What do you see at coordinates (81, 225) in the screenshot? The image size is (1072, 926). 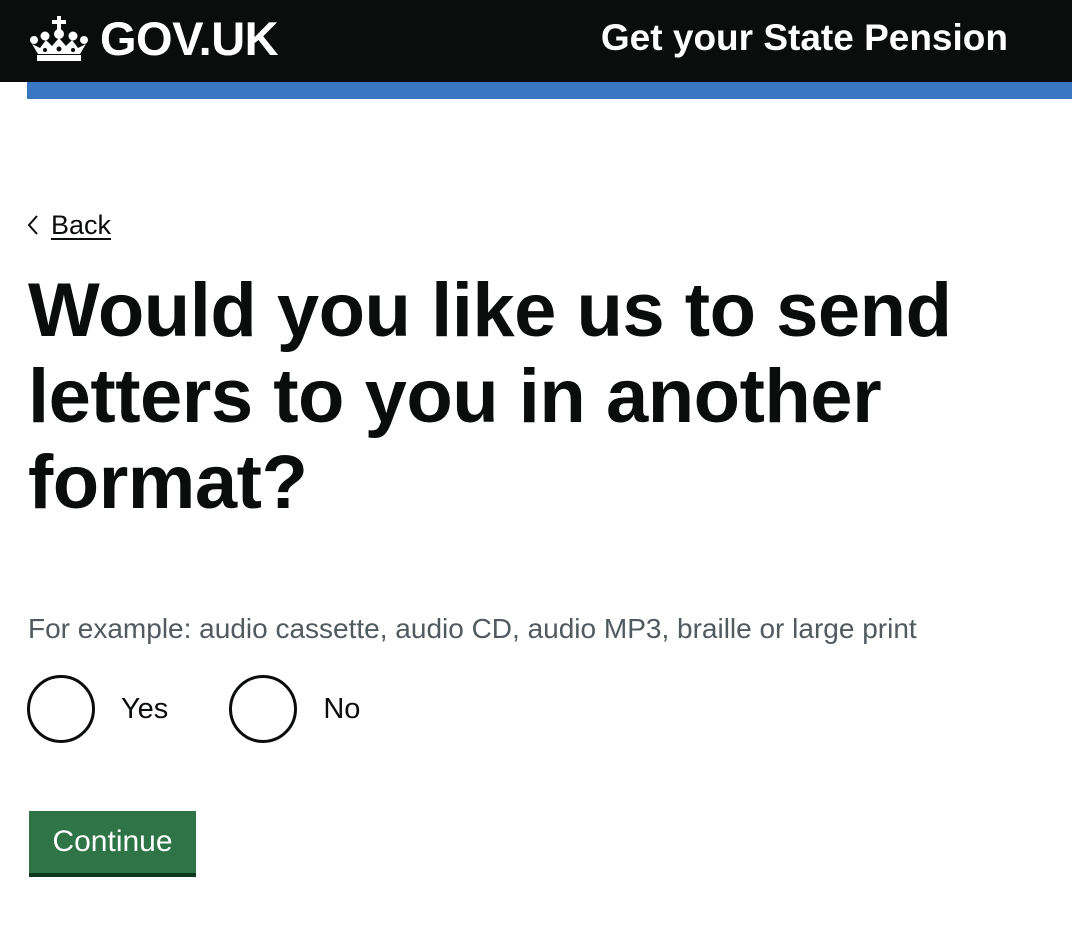 I see `back-link-label: Back` at bounding box center [81, 225].